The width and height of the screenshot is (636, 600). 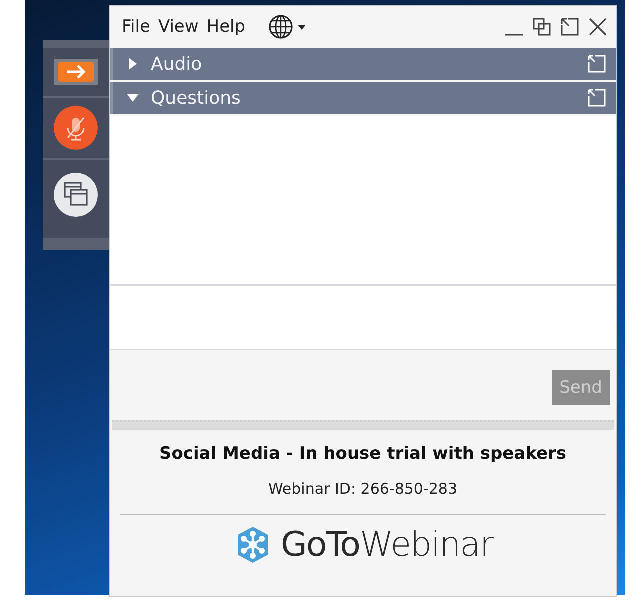 I want to click on arrow-right-icon, so click(x=76, y=72).